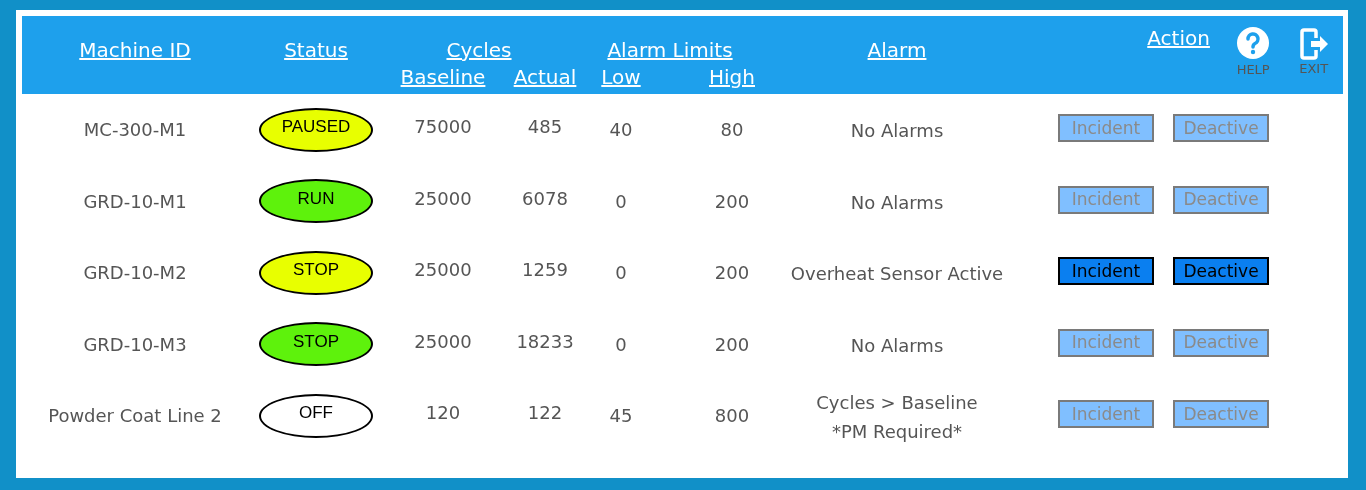 Image resolution: width=1366 pixels, height=490 pixels. What do you see at coordinates (1313, 44) in the screenshot?
I see `exit-icon` at bounding box center [1313, 44].